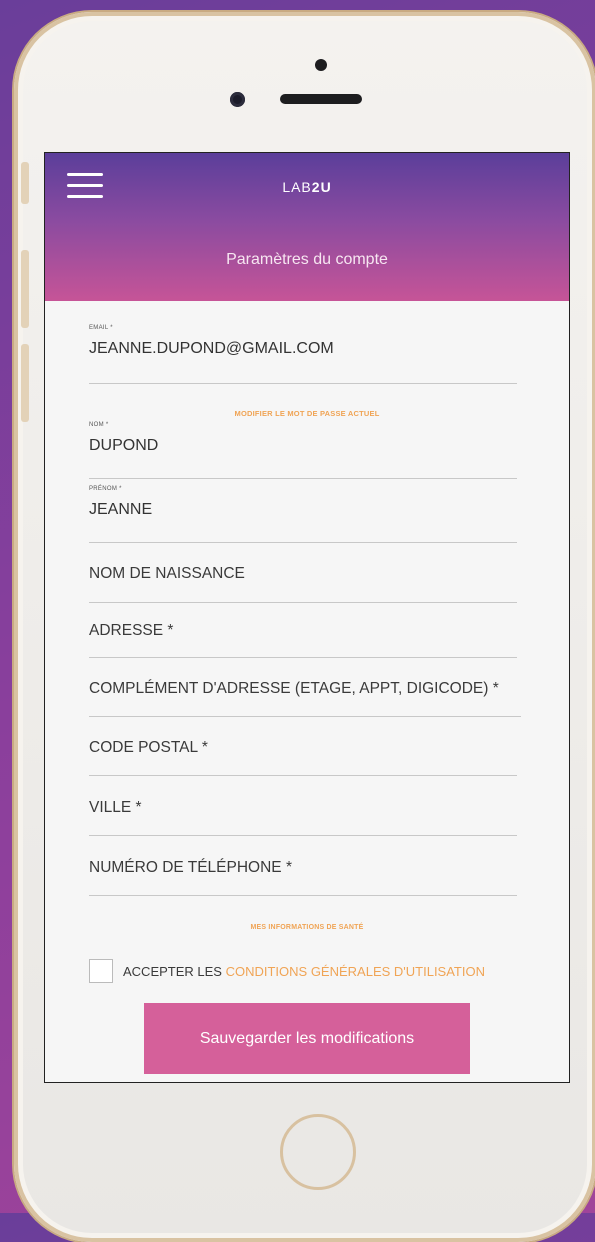 This screenshot has width=595, height=1242. Describe the element at coordinates (25, 183) in the screenshot. I see `silent-switch` at that location.